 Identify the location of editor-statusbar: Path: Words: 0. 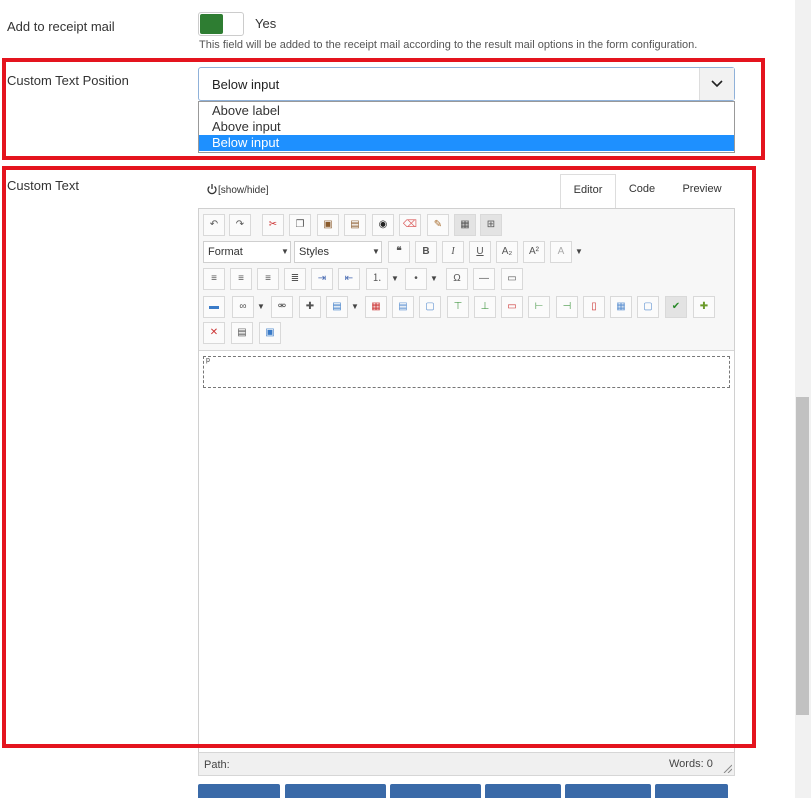
(466, 764).